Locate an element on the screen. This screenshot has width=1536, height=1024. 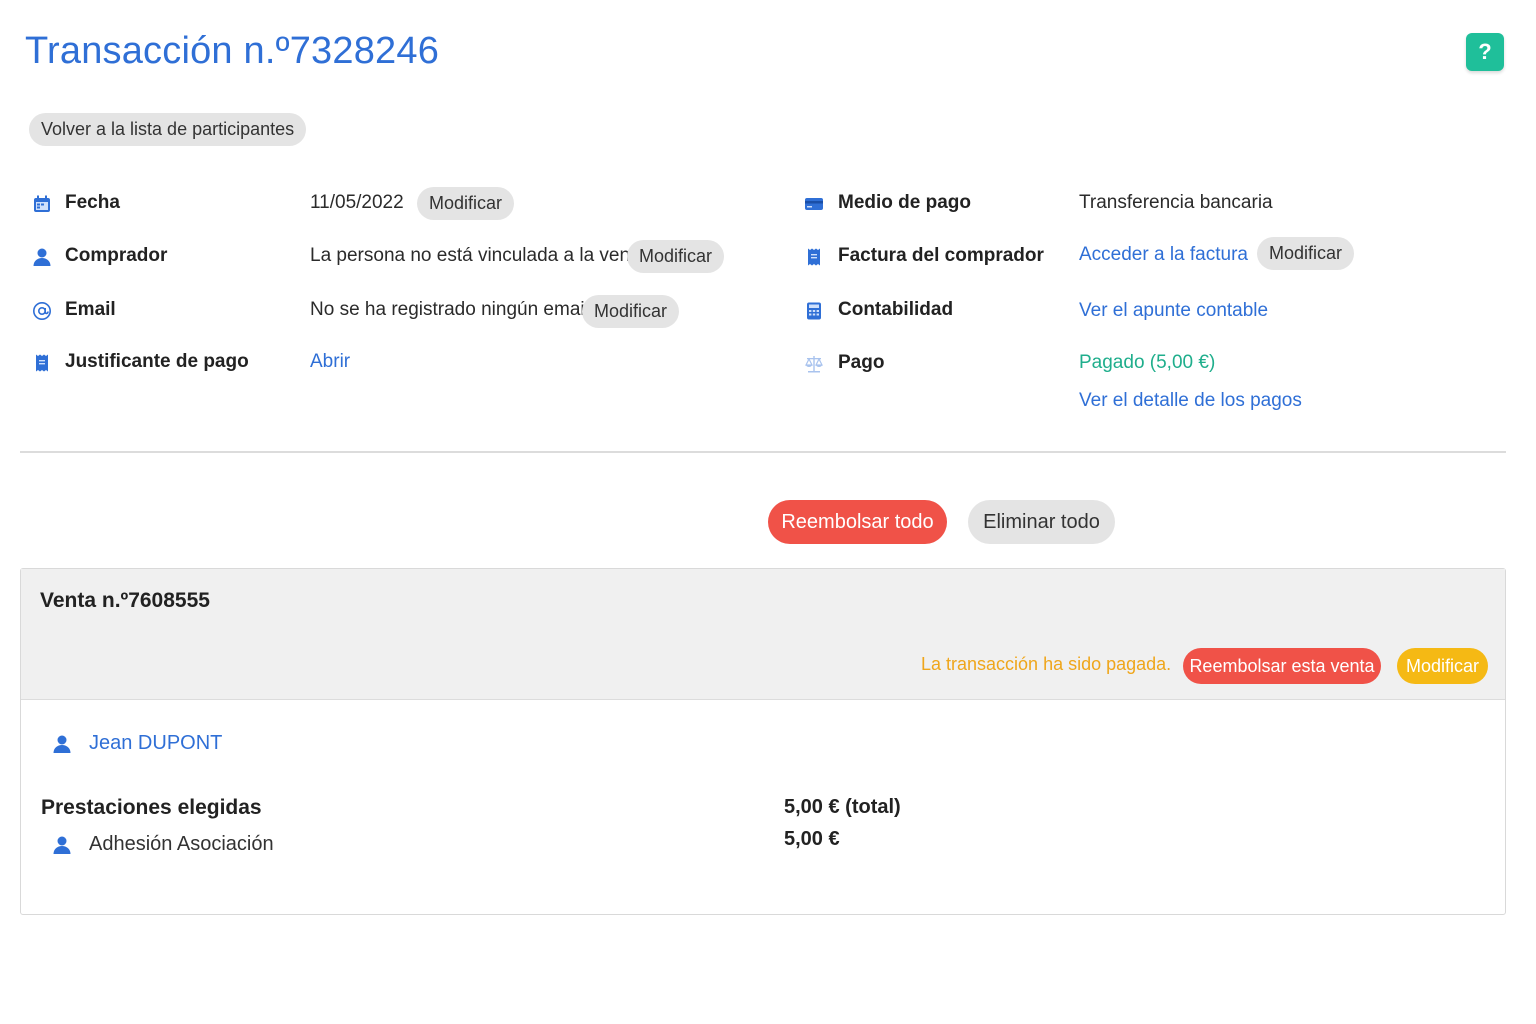
refund-sale-button: Reembolsar esta venta is located at coordinates (1282, 666).